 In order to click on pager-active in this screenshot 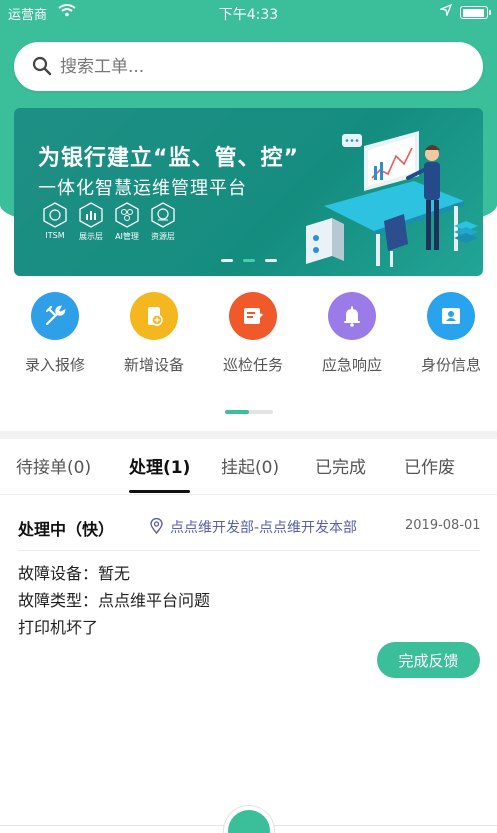, I will do `click(237, 412)`.